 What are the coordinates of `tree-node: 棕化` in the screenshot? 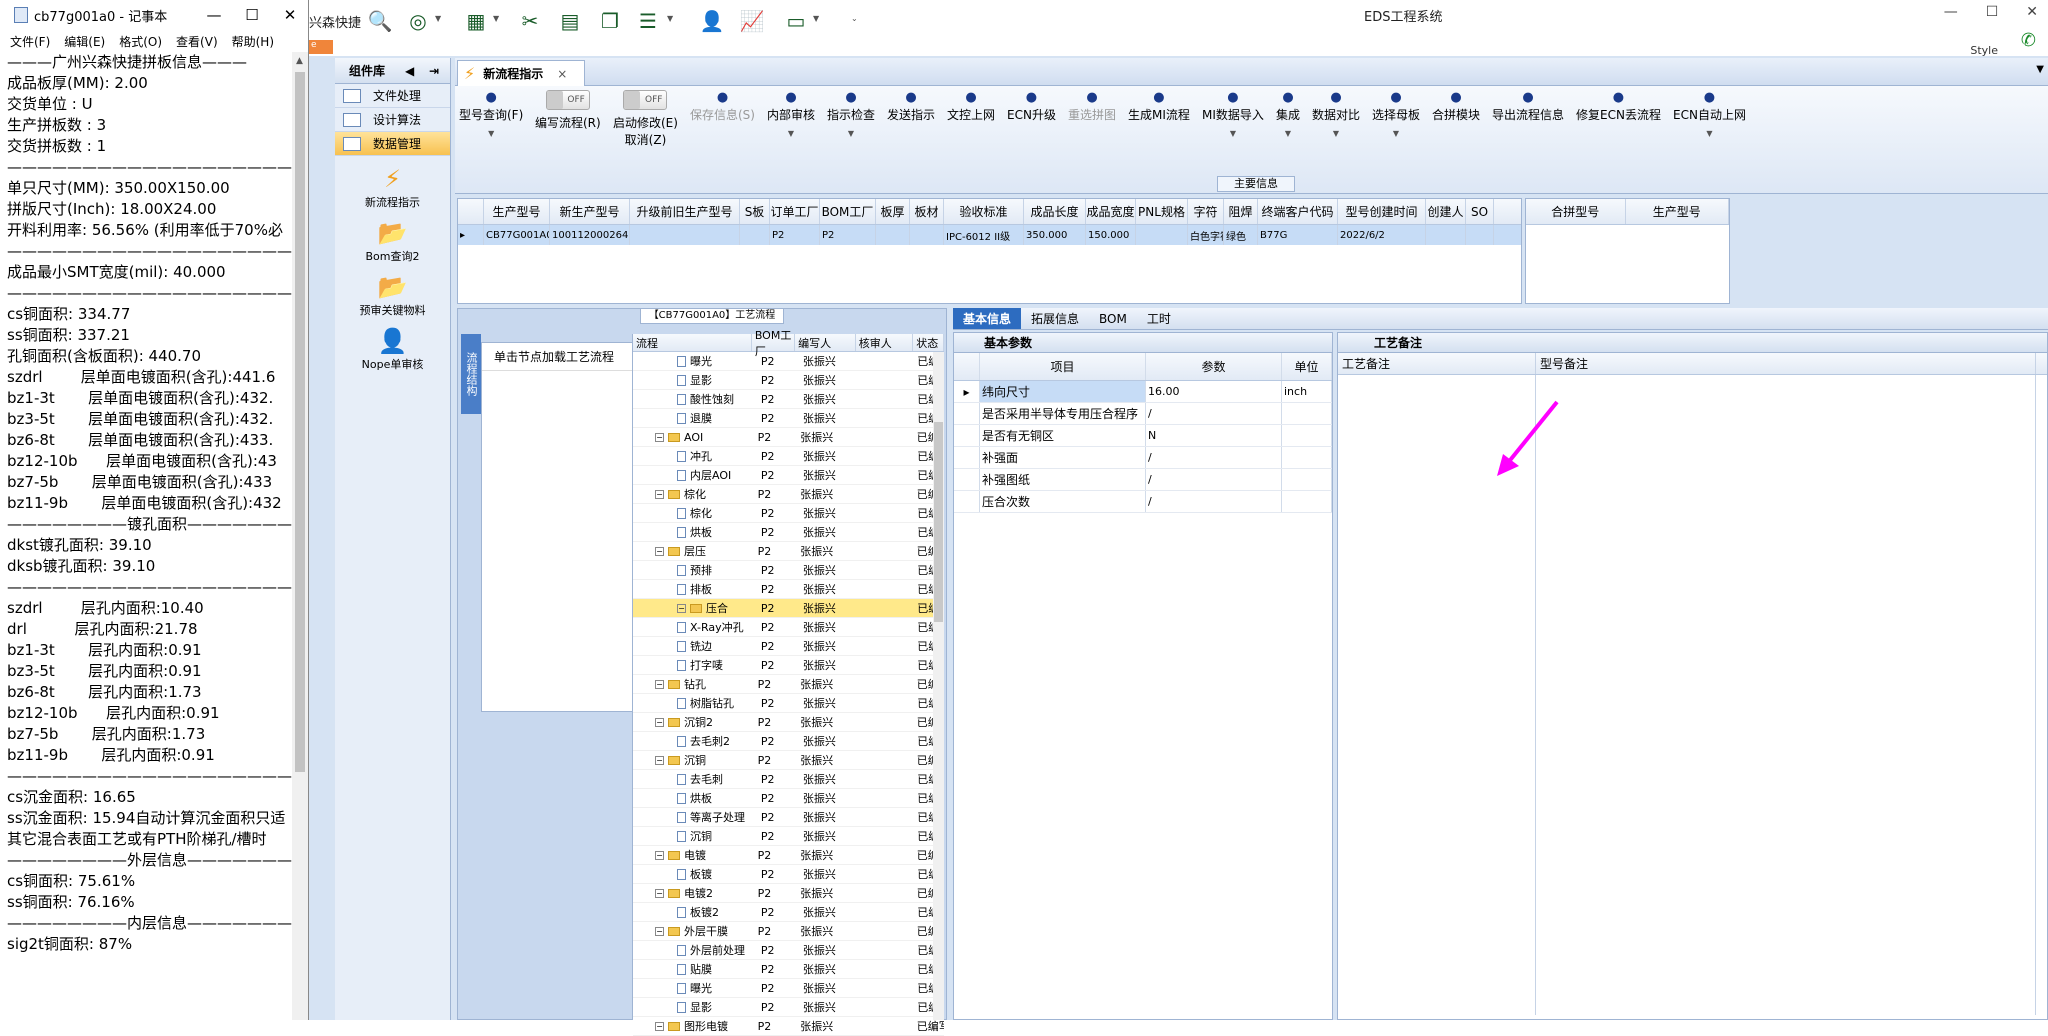 It's located at (695, 513).